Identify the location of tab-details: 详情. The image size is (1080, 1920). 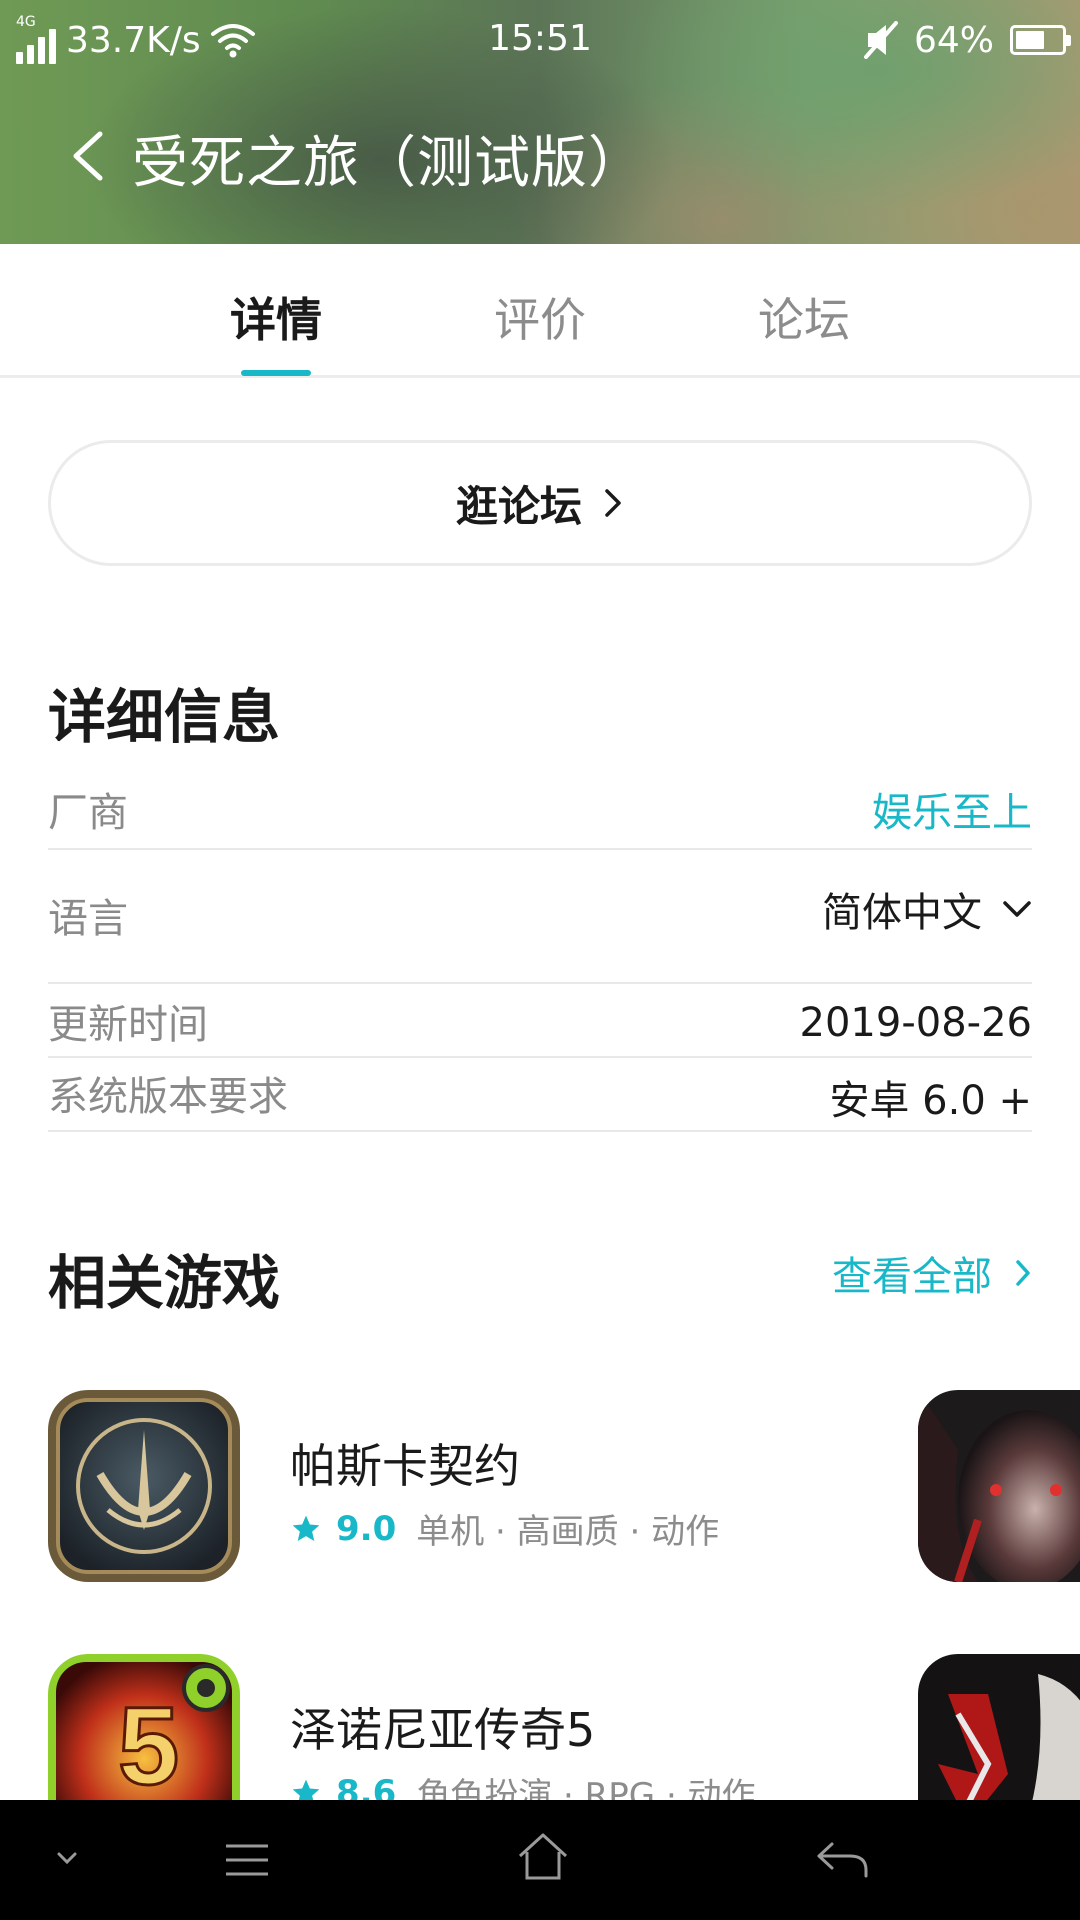
(276, 317).